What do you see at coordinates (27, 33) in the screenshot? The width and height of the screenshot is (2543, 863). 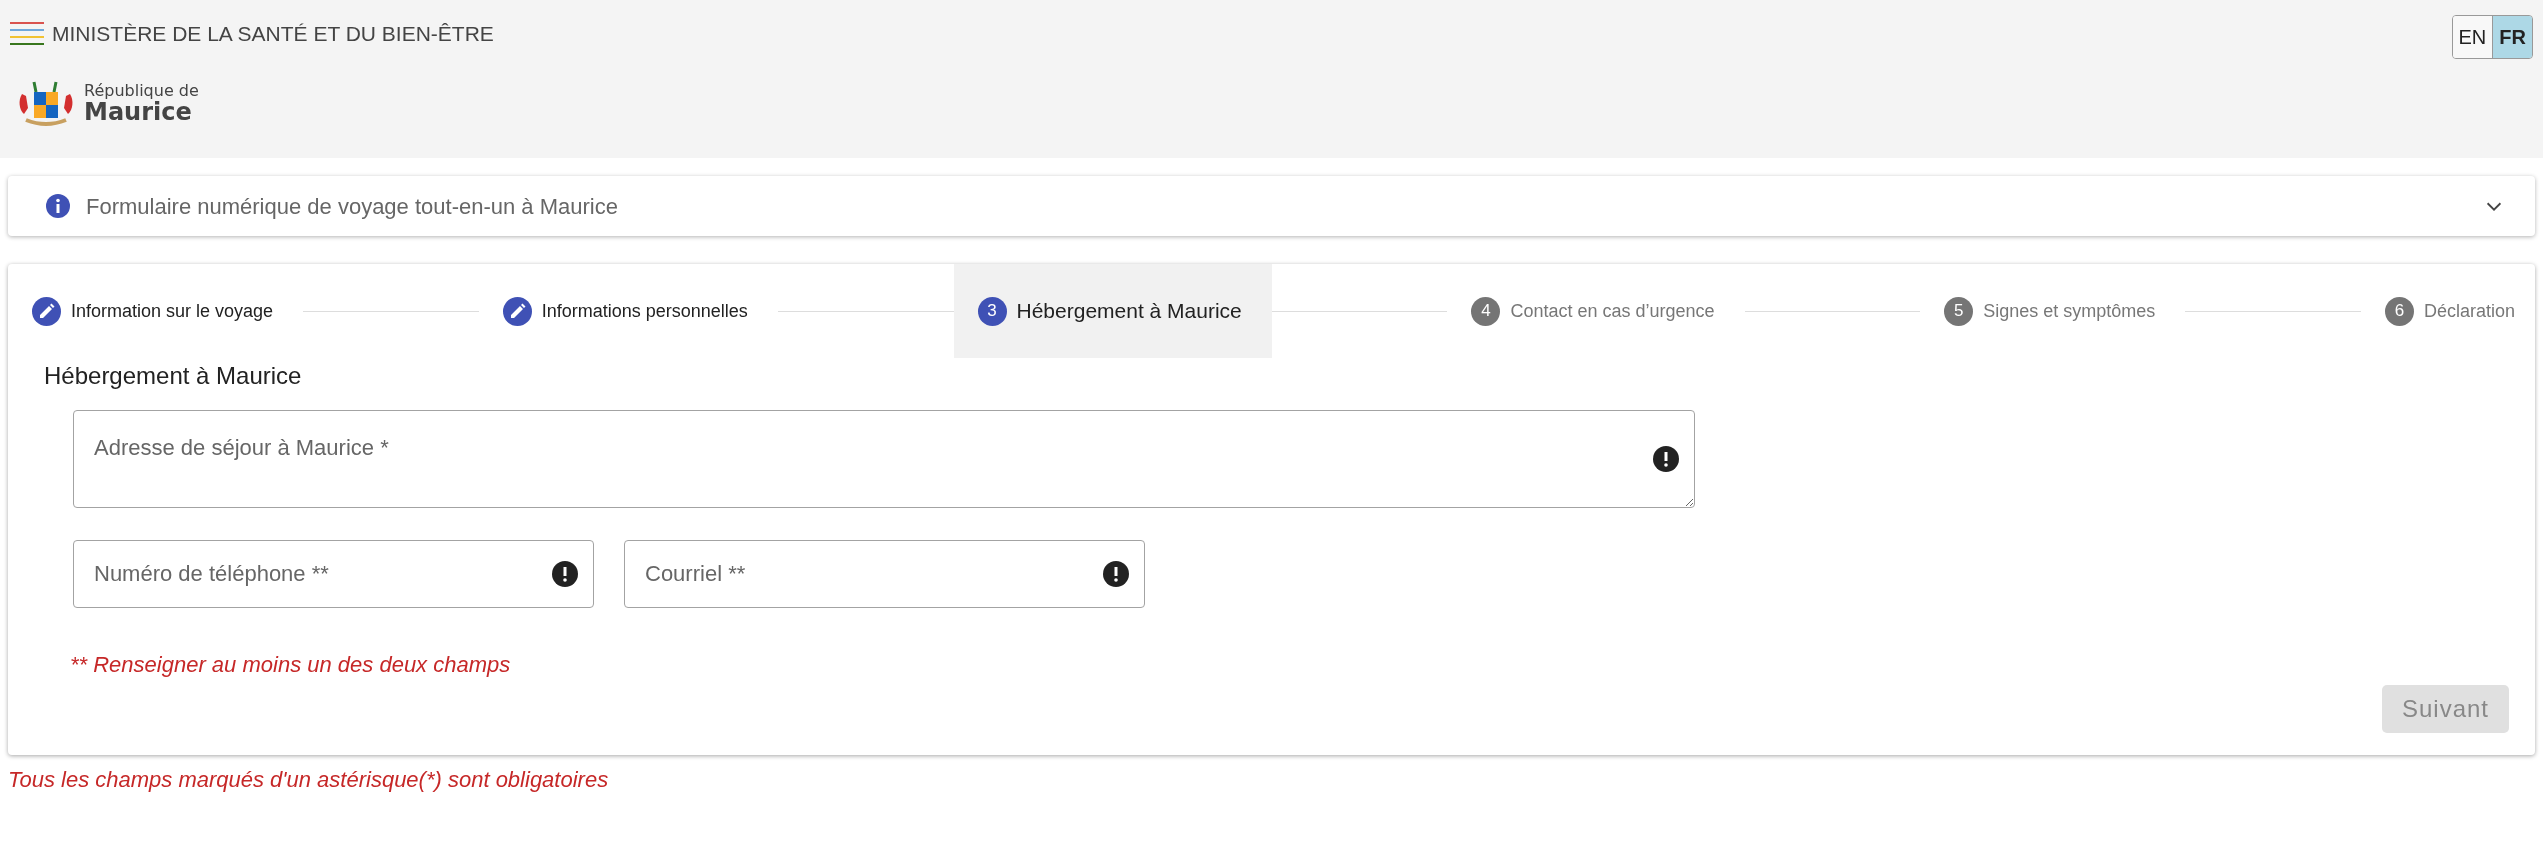 I see `menu-icon` at bounding box center [27, 33].